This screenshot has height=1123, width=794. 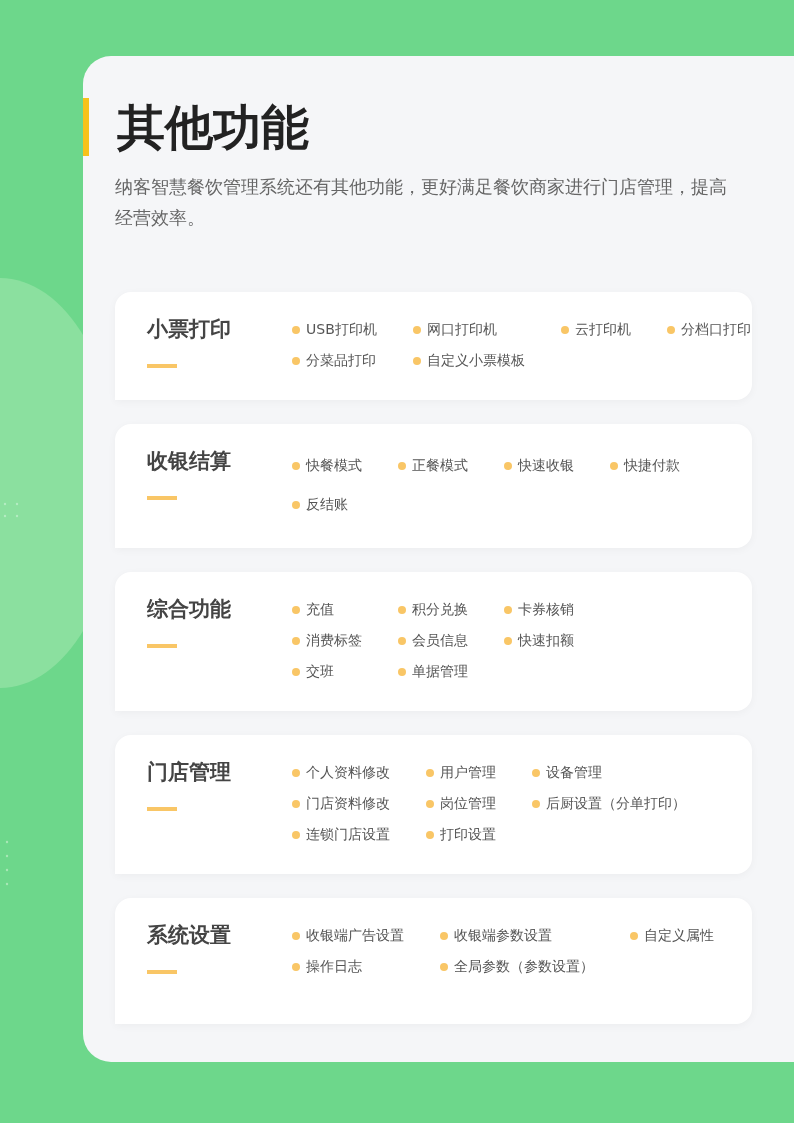 What do you see at coordinates (189, 772) in the screenshot?
I see `category-title: 门店管理` at bounding box center [189, 772].